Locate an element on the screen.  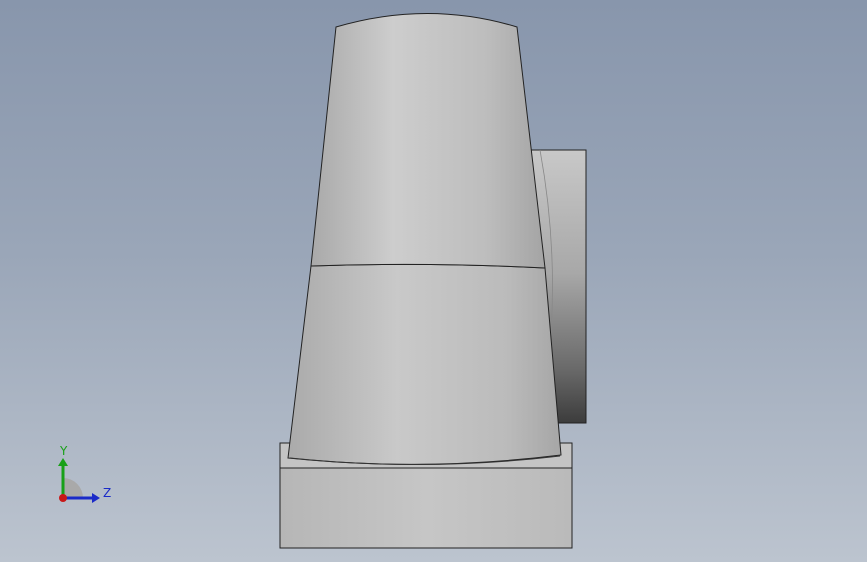
y-axis-arrow is located at coordinates (63, 462).